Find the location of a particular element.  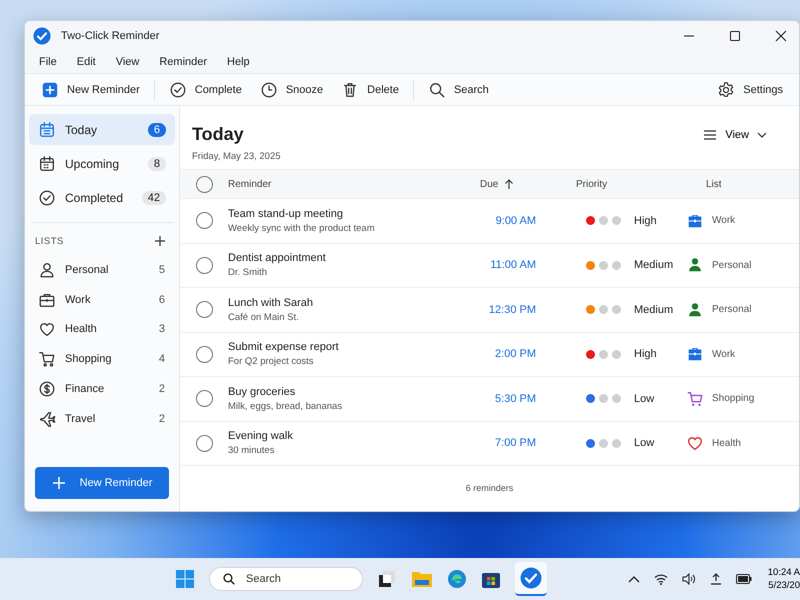

nav-item: Completed 42 is located at coordinates (102, 197).